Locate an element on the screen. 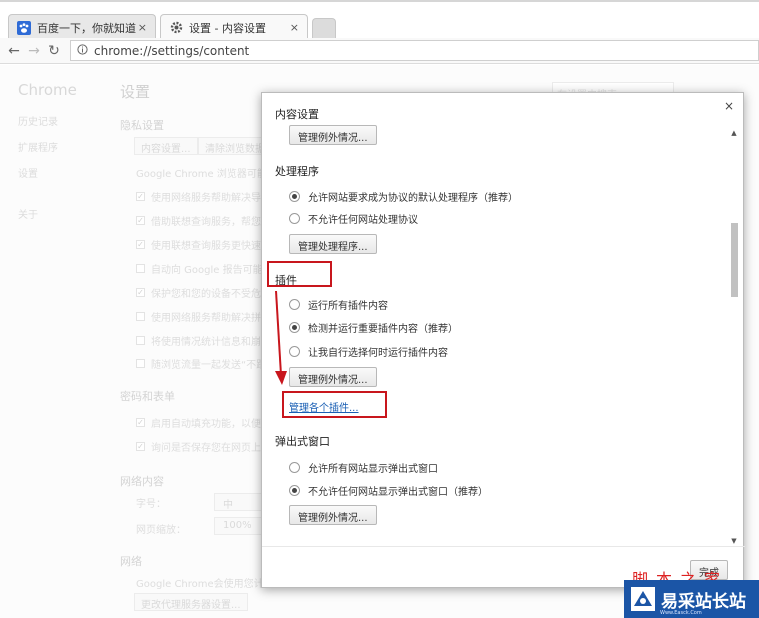 Image resolution: width=759 pixels, height=618 pixels. tab-title: 百度一下，你就知道 is located at coordinates (86, 28).